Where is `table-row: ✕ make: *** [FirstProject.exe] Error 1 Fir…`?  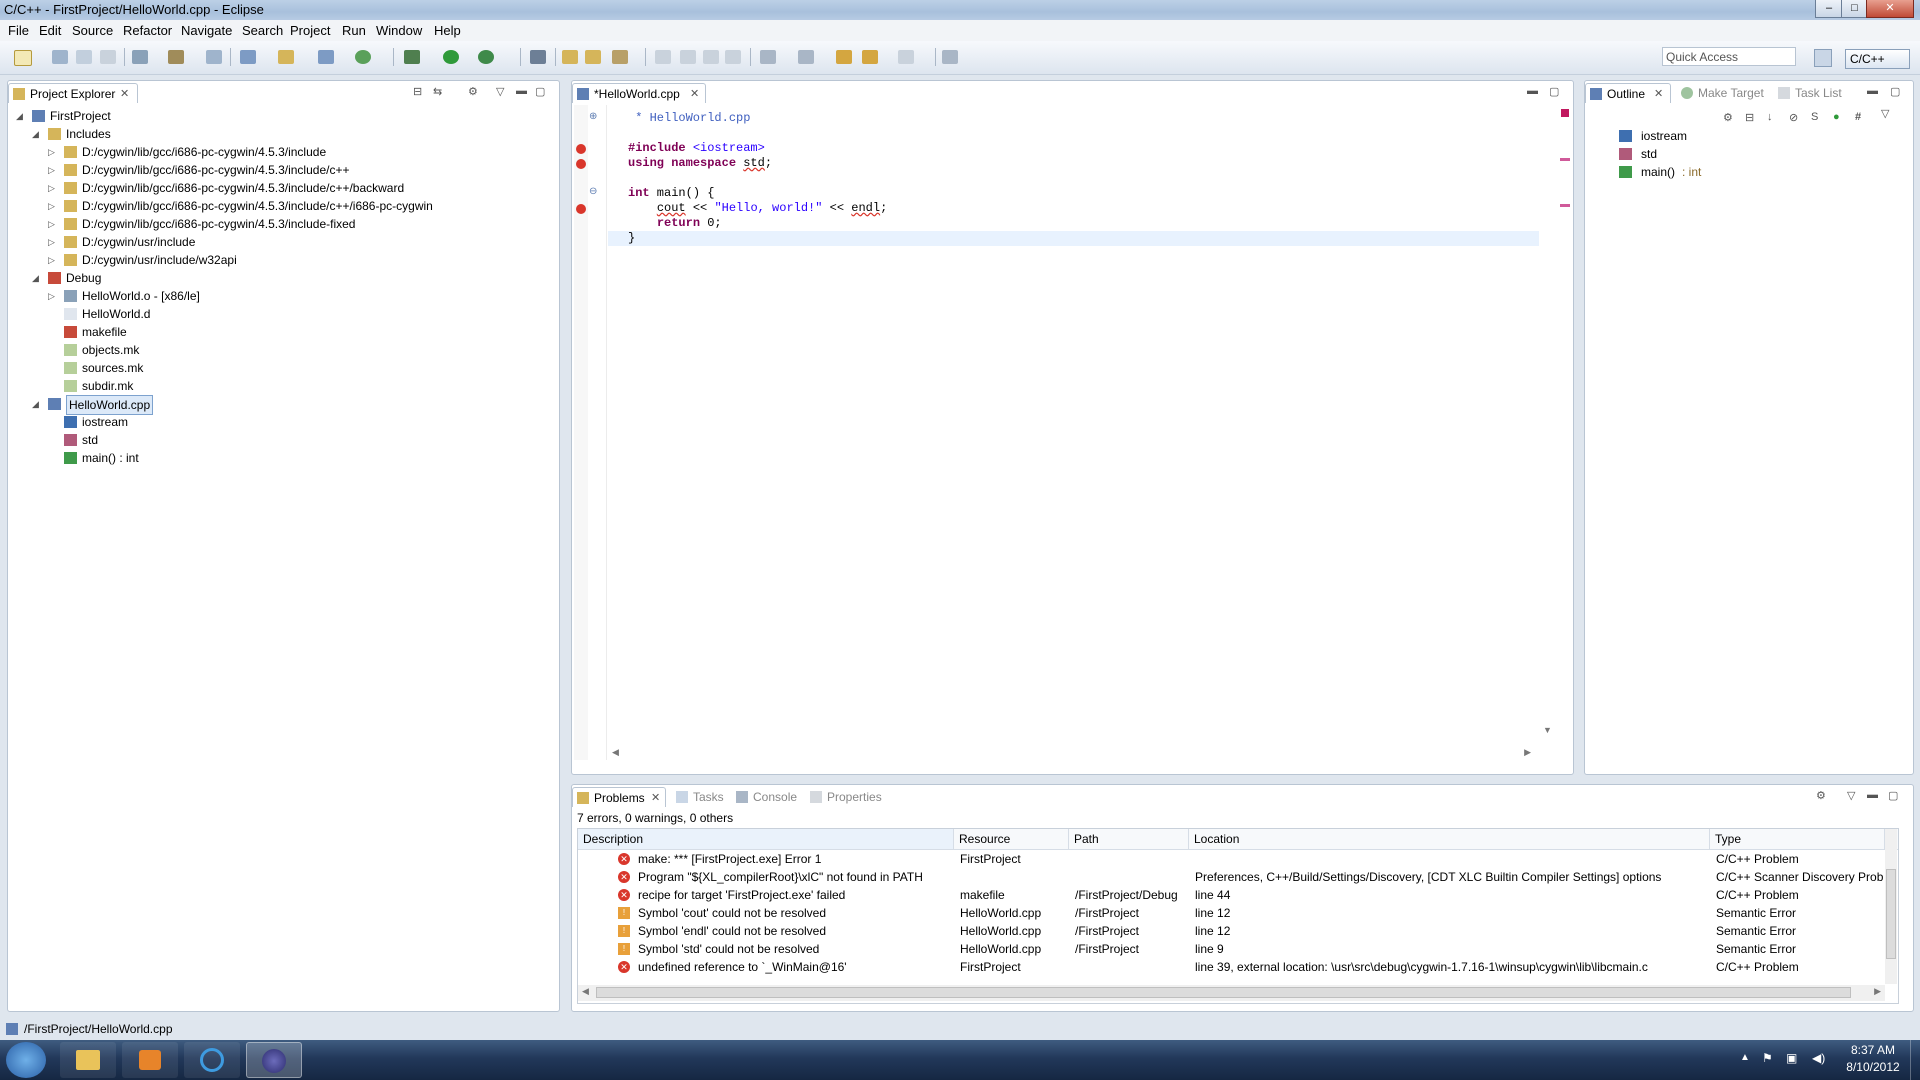 table-row: ✕ make: *** [FirstProject.exe] Error 1 Fir… is located at coordinates (1231, 859).